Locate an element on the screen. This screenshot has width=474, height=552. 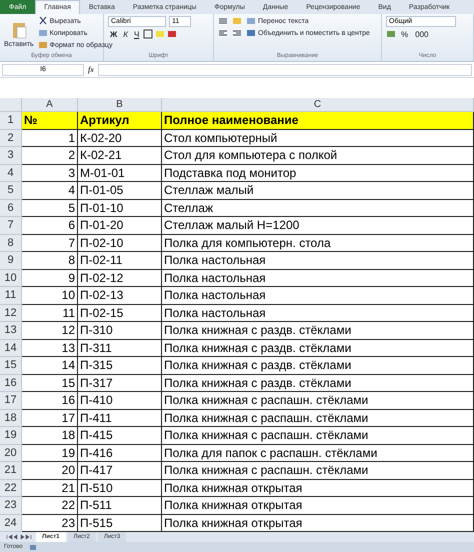
row-header: 11 is located at coordinates (11, 295).